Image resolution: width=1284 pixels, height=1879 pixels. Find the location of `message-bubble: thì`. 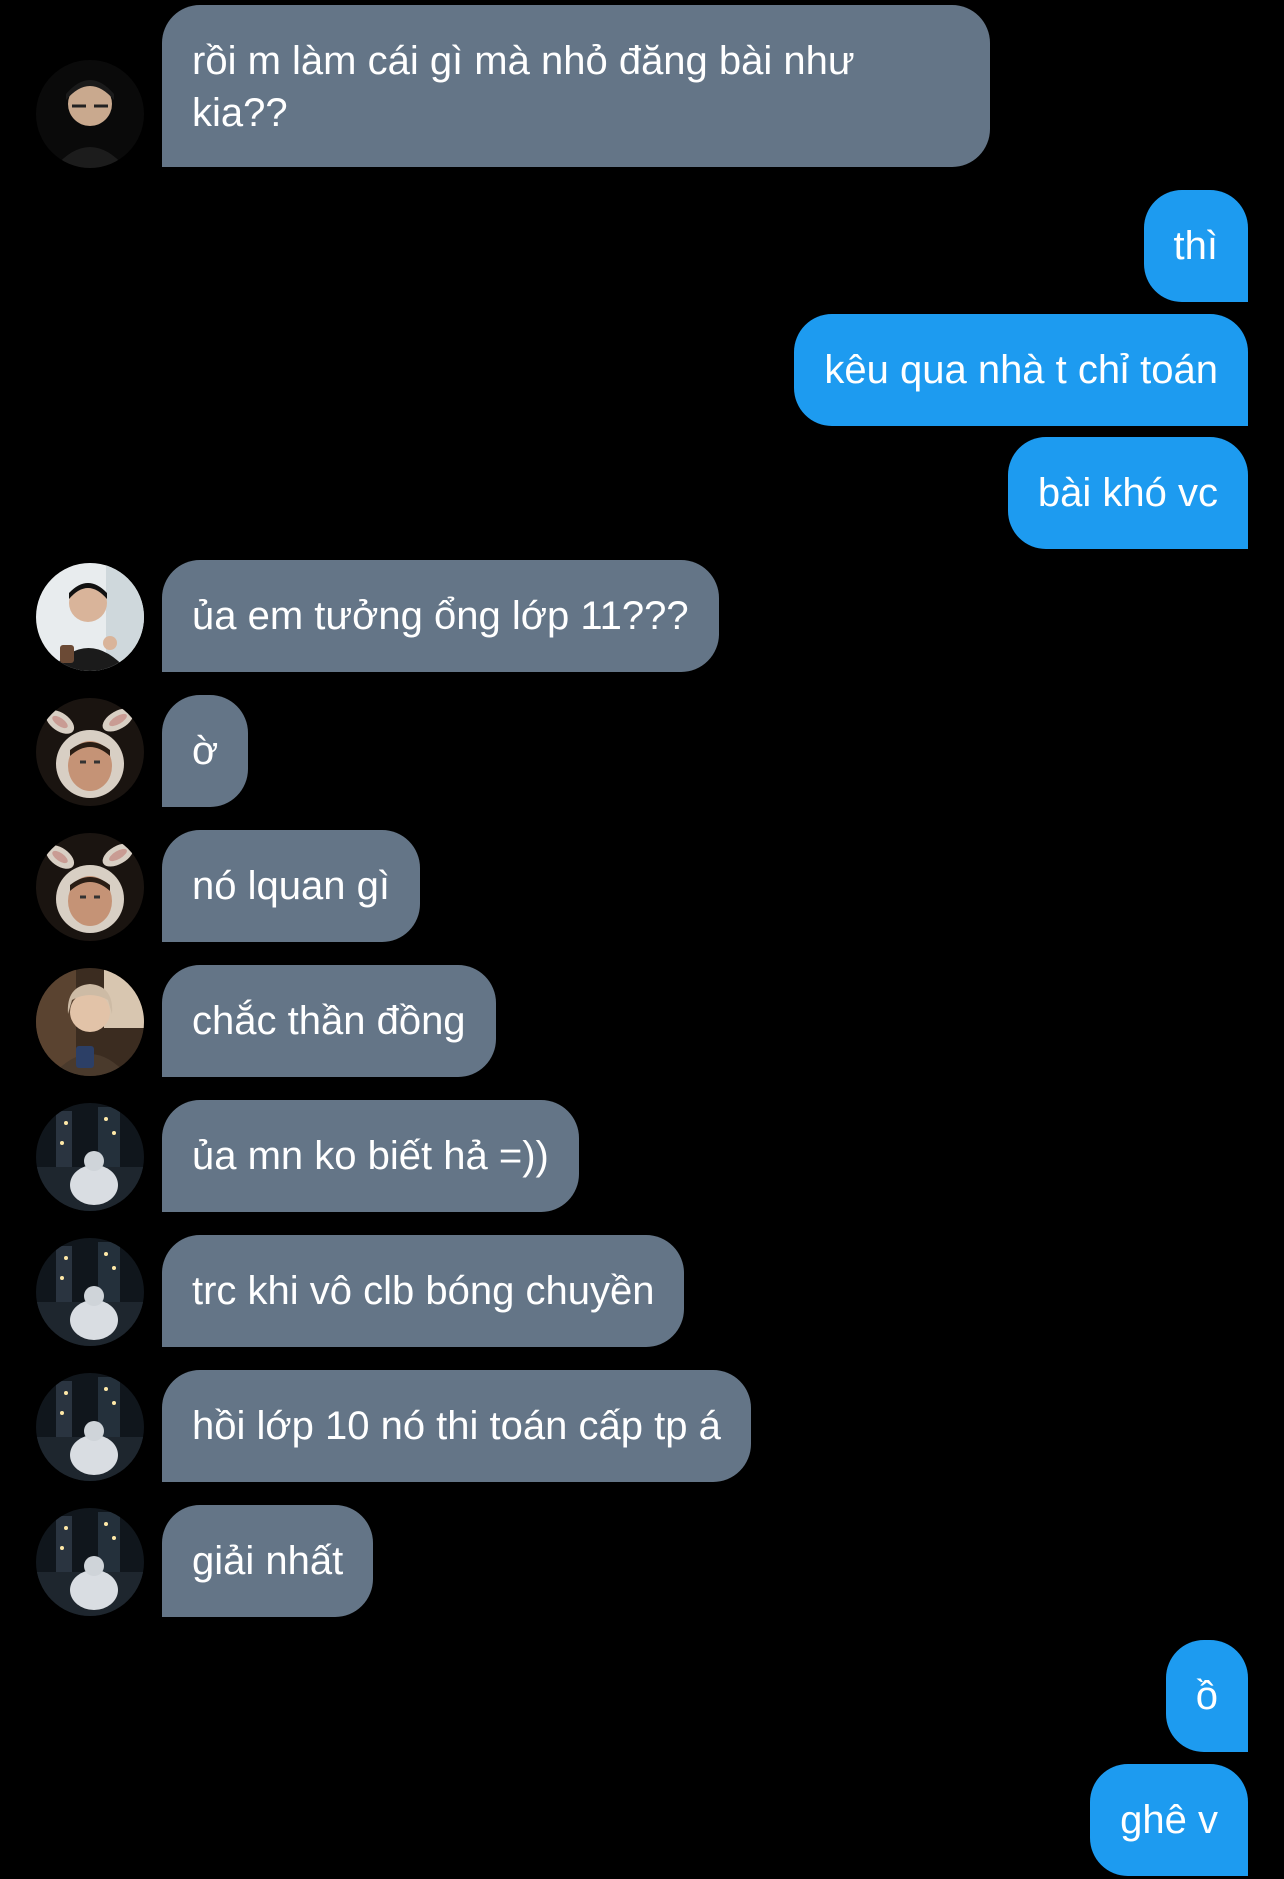

message-bubble: thì is located at coordinates (1195, 246).